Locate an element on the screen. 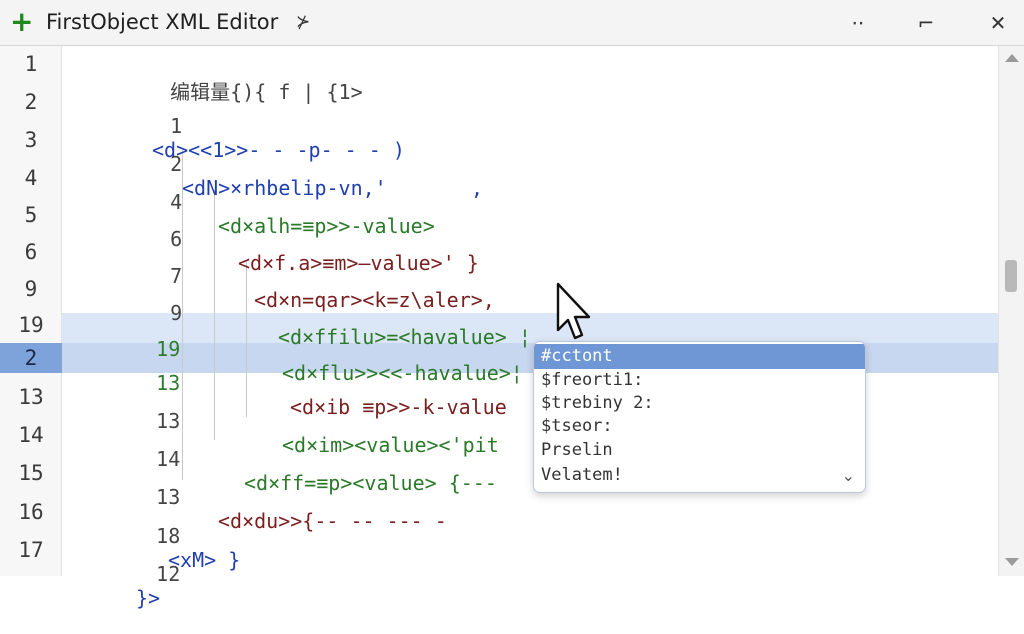 This screenshot has width=1024, height=634. title-bar: + FirstObject XML Editor ⊁ ⋅⋅ ⌐ ✕ is located at coordinates (512, 23).